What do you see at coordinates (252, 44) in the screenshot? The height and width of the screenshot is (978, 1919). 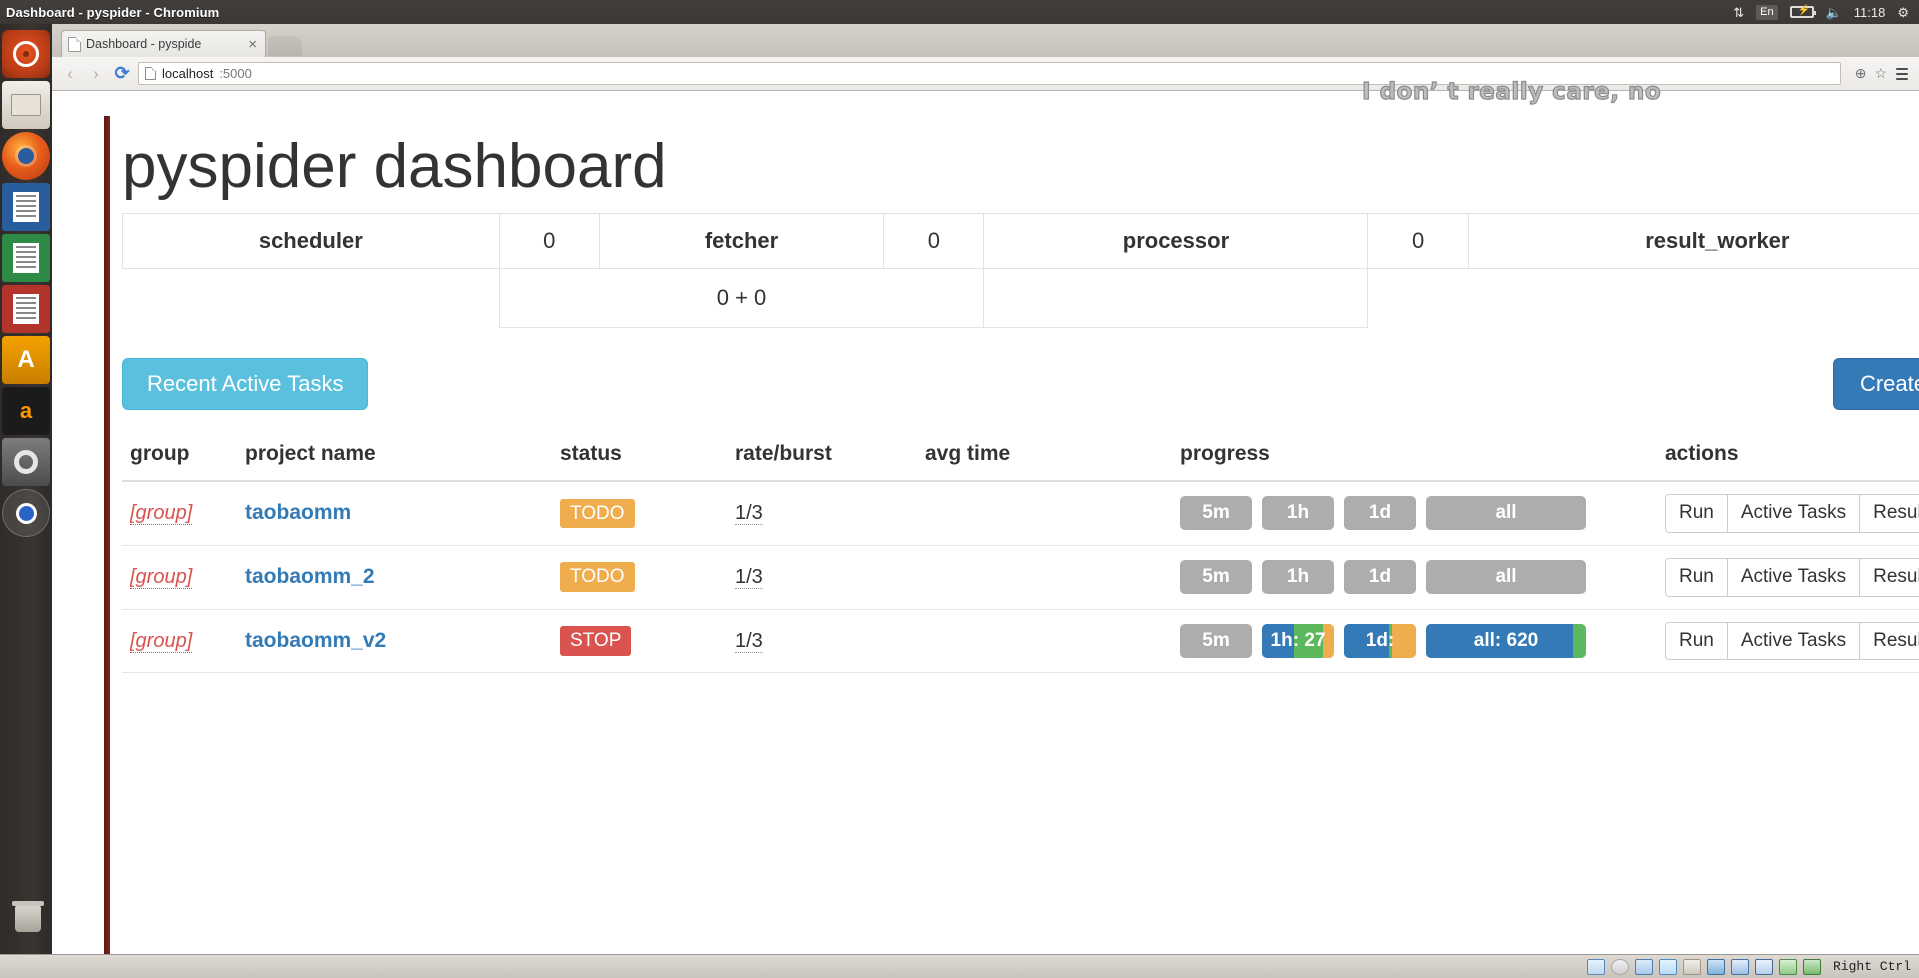 I see `close-icon: ×` at bounding box center [252, 44].